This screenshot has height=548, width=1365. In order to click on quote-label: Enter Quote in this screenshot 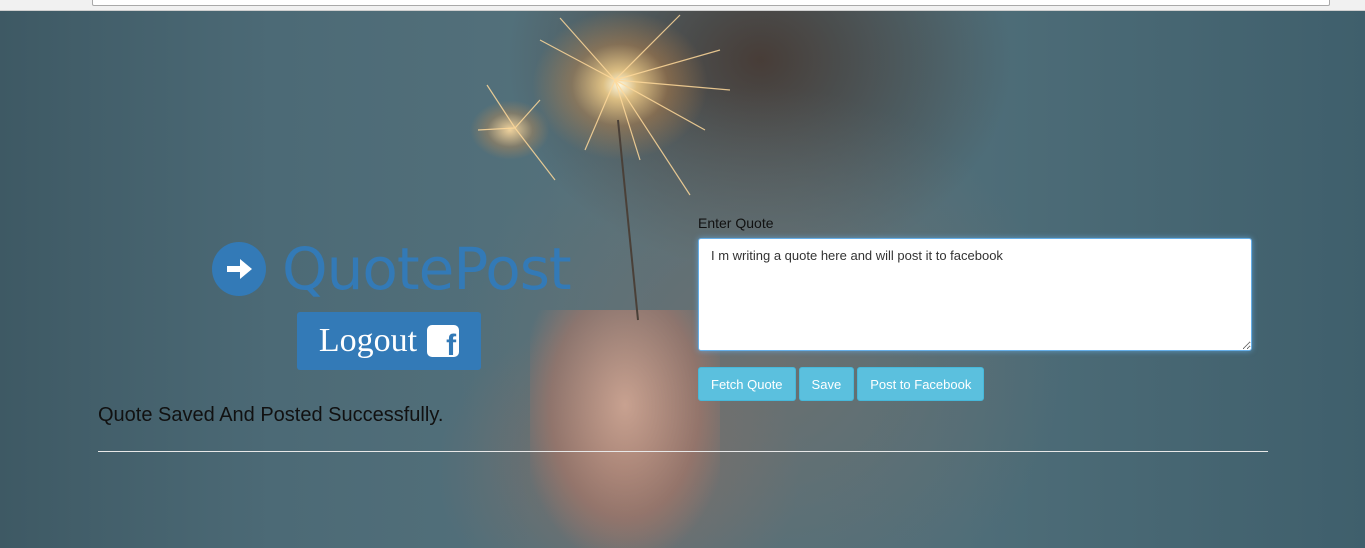, I will do `click(736, 223)`.